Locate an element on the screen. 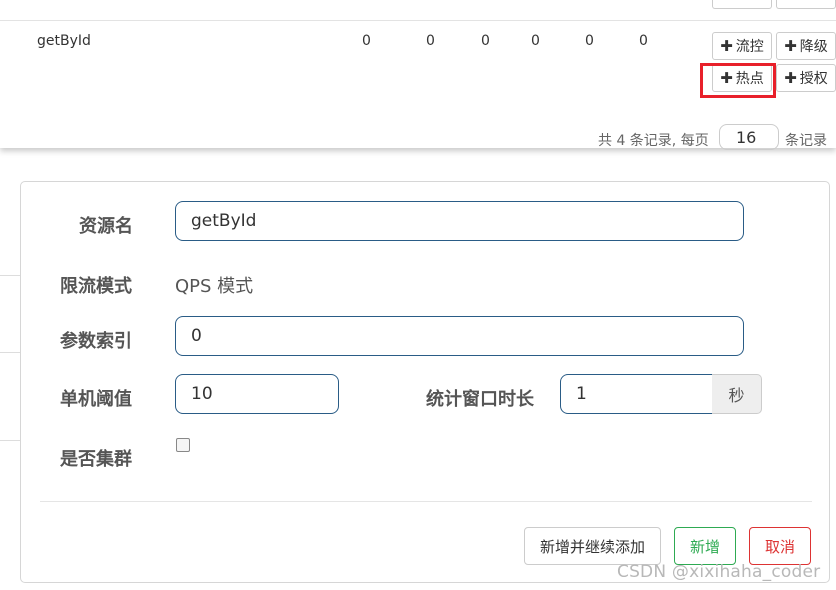  limit-mode-value: QPS 模式 is located at coordinates (214, 286).